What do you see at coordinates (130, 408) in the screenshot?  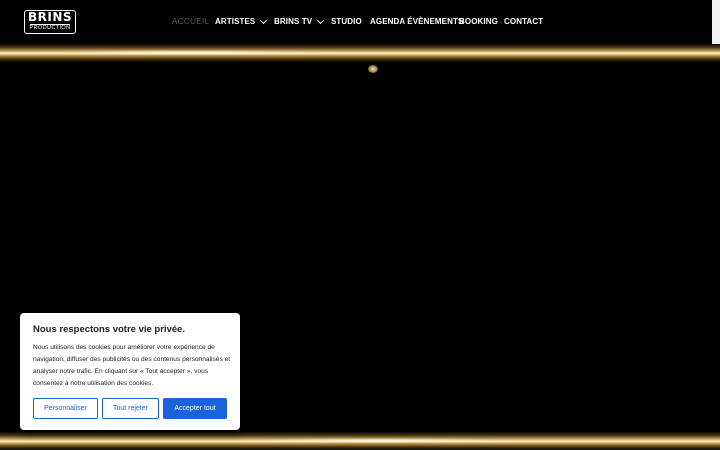 I see `reject-all-button: Tout rejeter` at bounding box center [130, 408].